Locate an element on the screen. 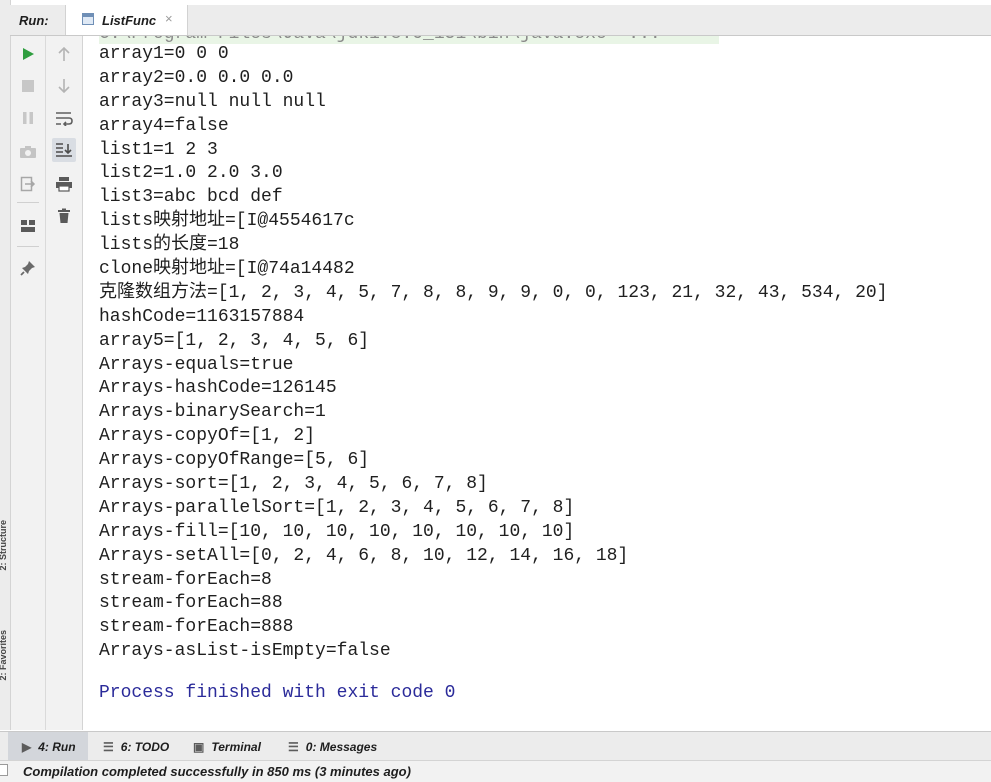  favorites-side-tab: 2: Favorites is located at coordinates (5, 655).